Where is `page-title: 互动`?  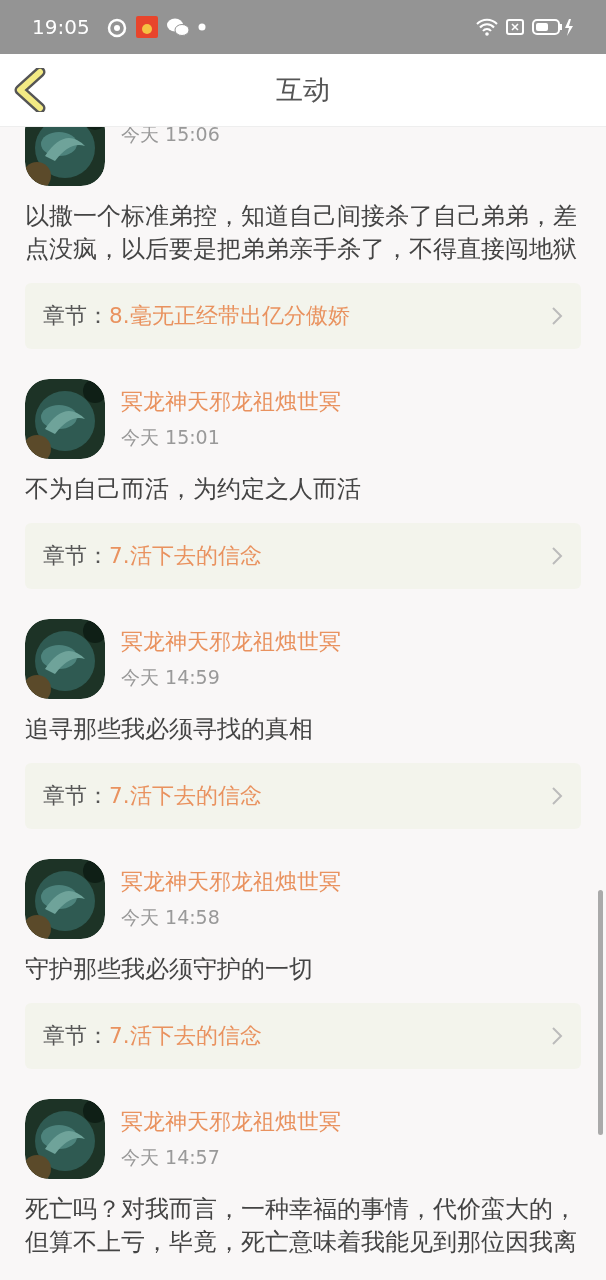
page-title: 互动 is located at coordinates (303, 89).